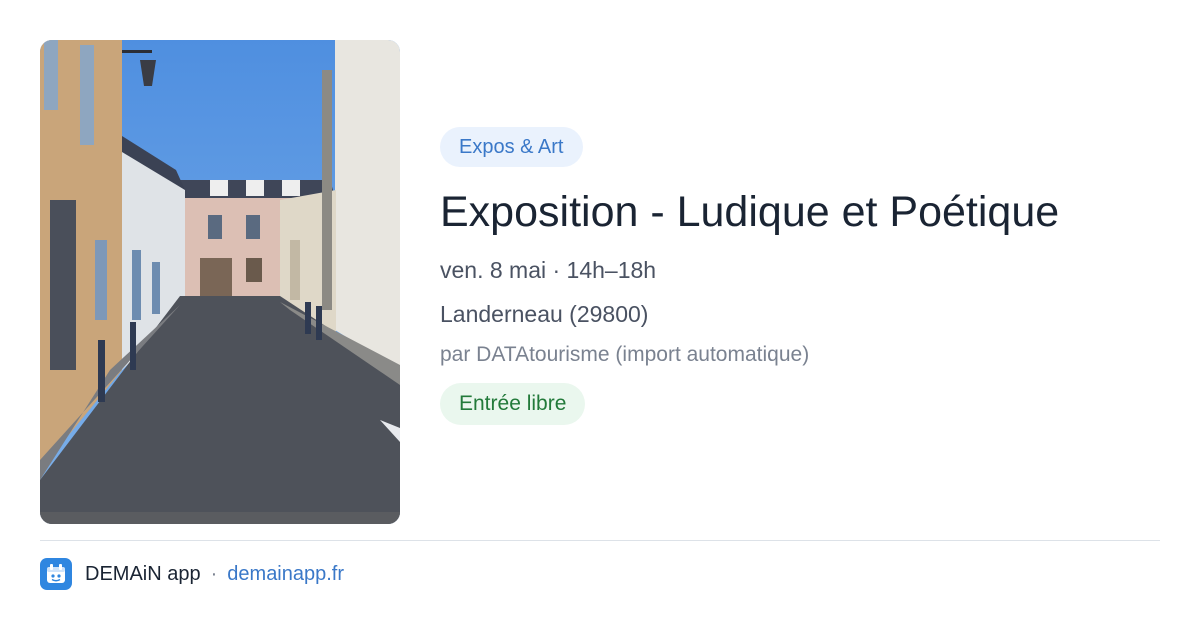  What do you see at coordinates (285, 574) in the screenshot?
I see `website-link: demainapp.fr` at bounding box center [285, 574].